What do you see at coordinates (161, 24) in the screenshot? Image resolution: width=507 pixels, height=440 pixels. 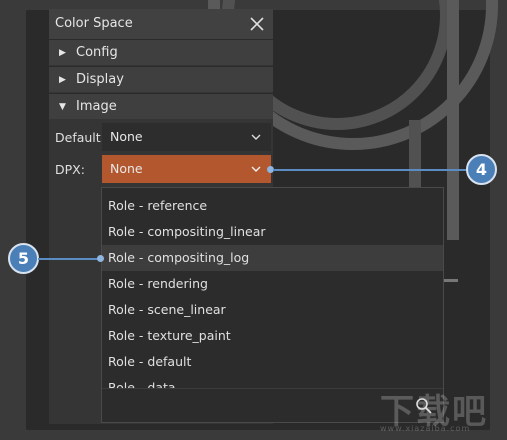 I see `panel-titlebar: Color Space` at bounding box center [161, 24].